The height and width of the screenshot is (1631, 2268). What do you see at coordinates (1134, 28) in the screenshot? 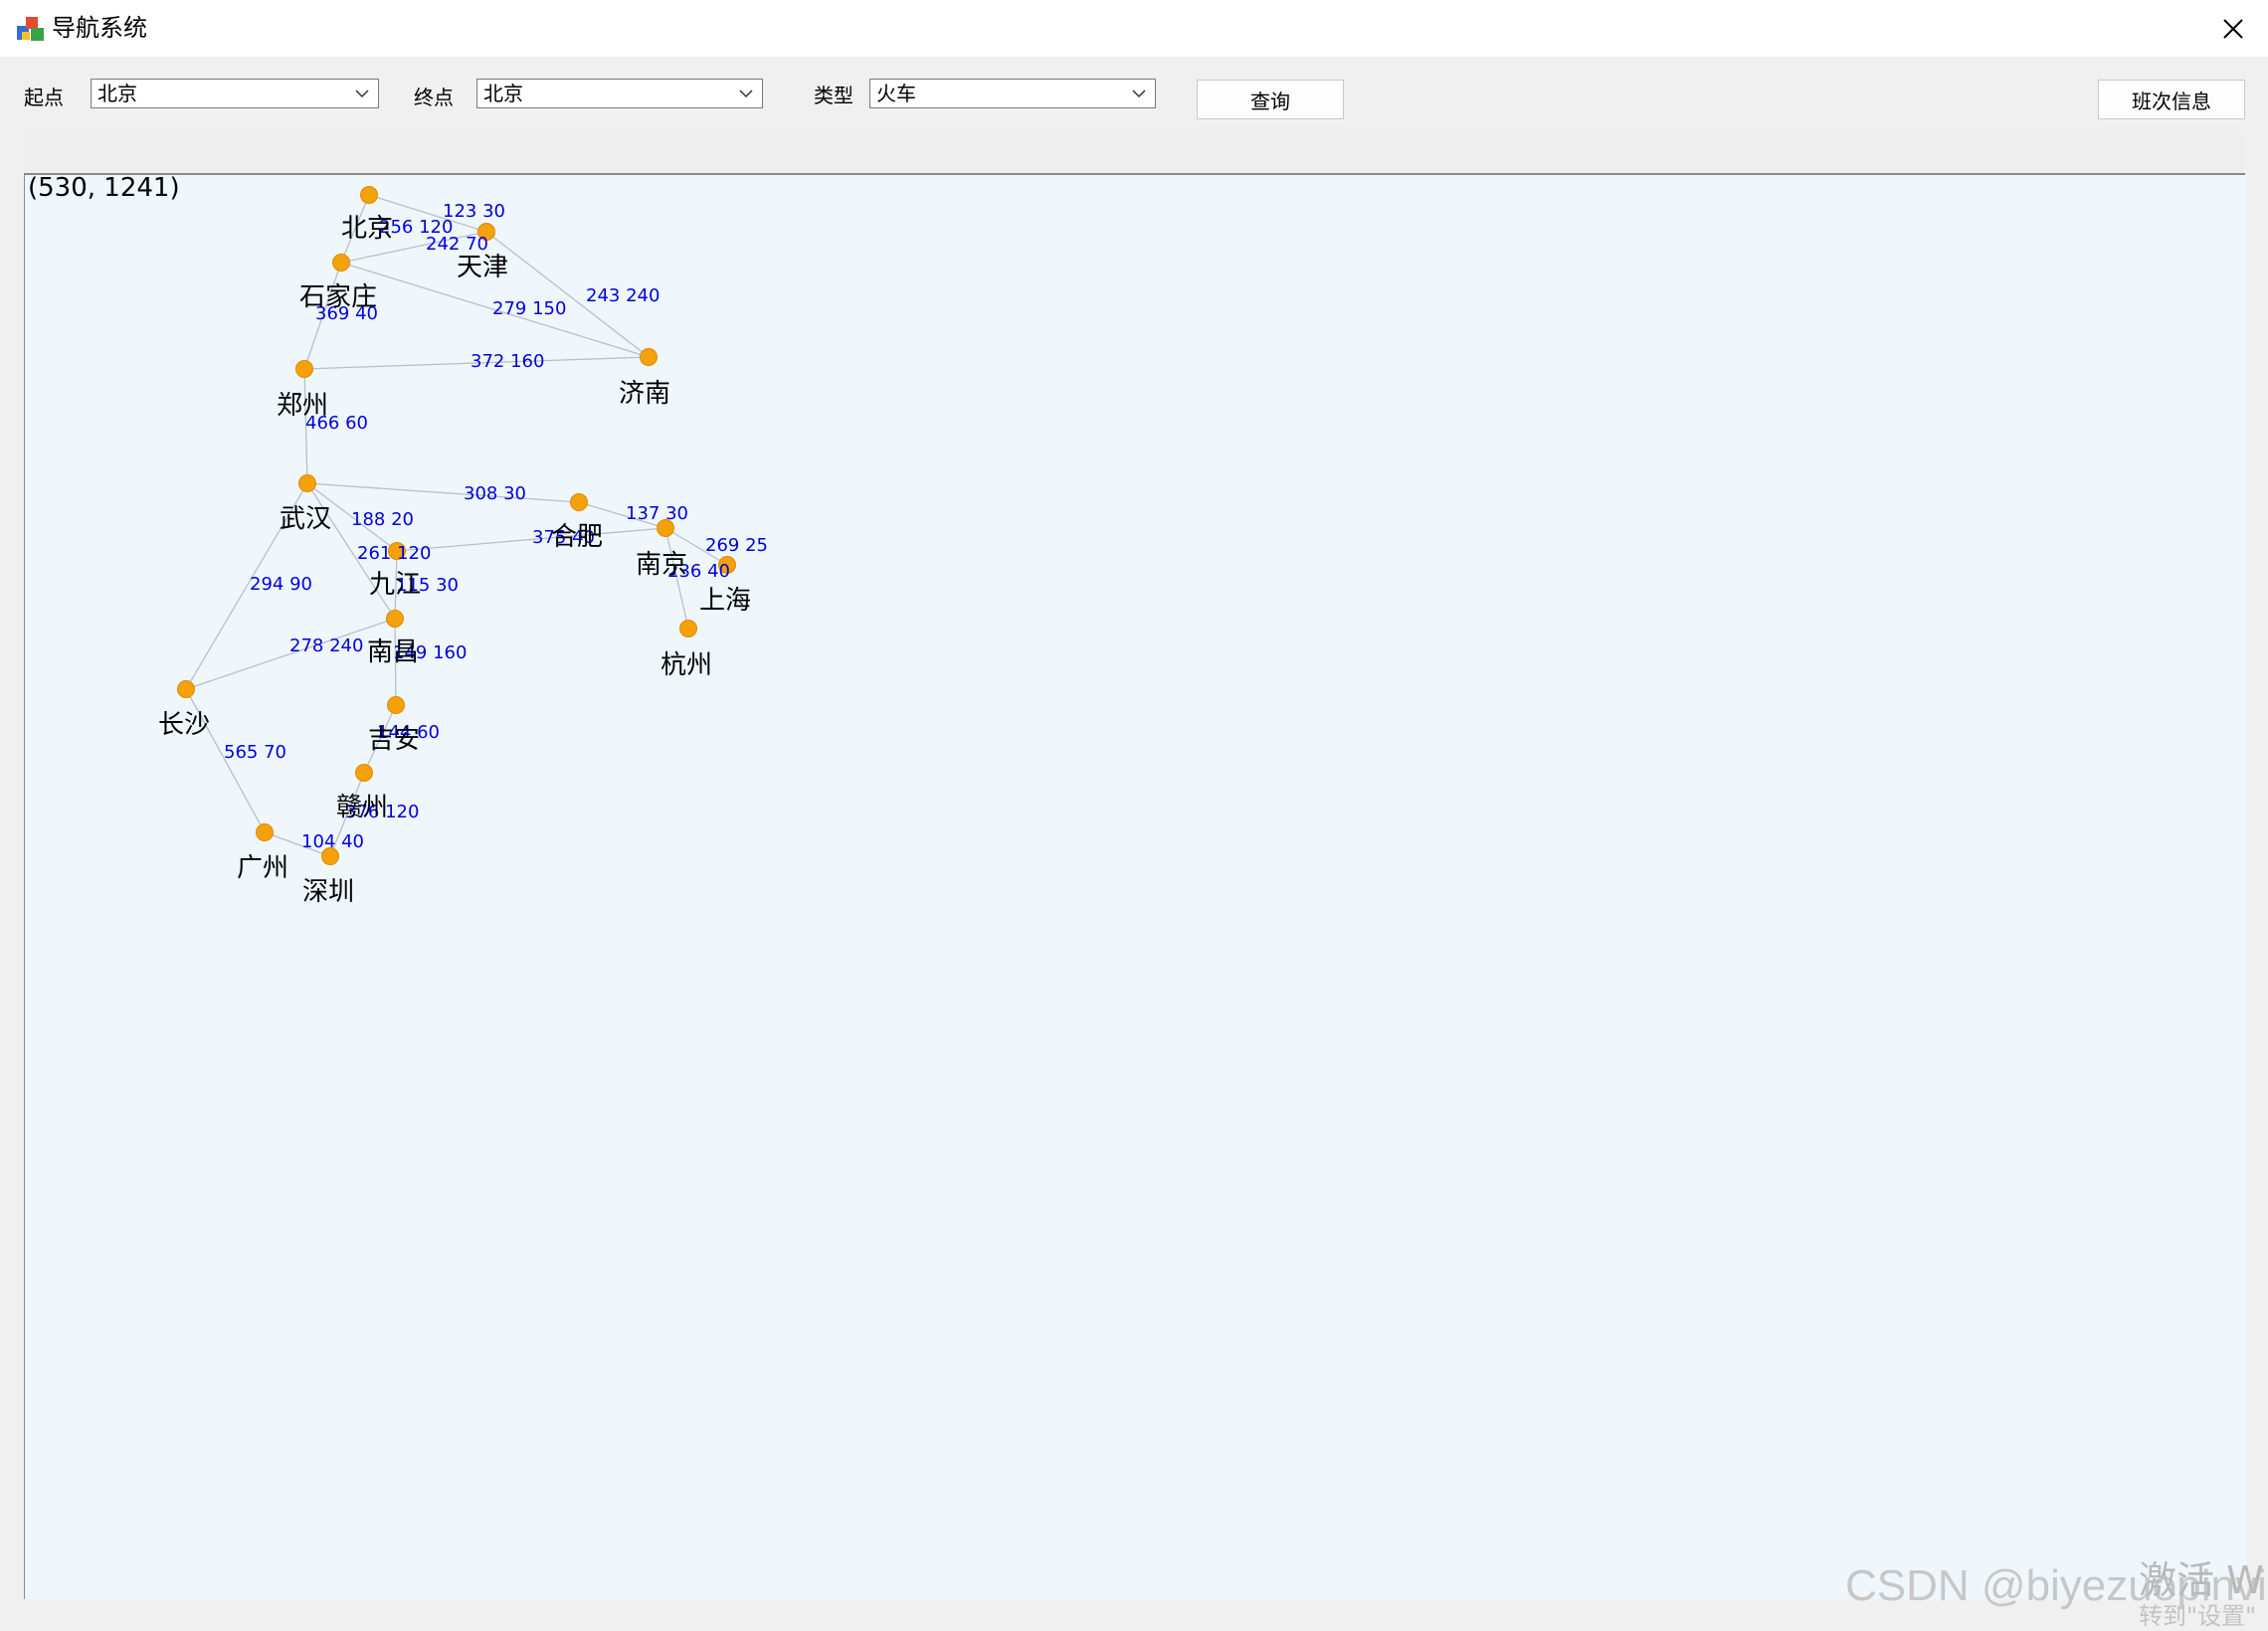
I see `title-bar: 导航系统` at bounding box center [1134, 28].